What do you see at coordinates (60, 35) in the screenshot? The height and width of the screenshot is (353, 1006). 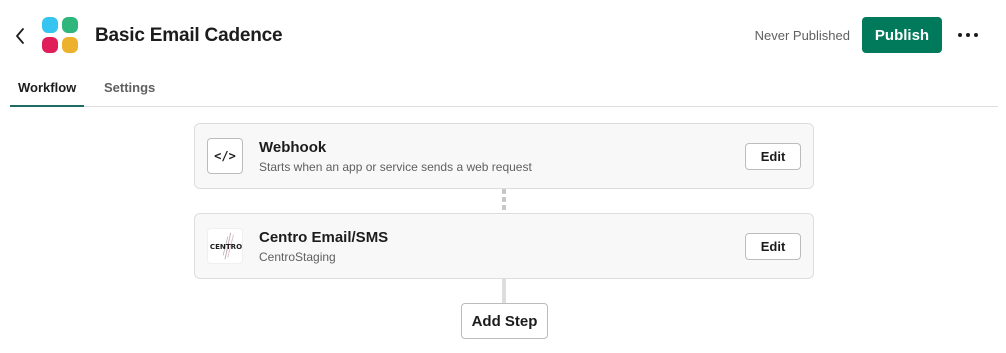 I see `app-logo` at bounding box center [60, 35].